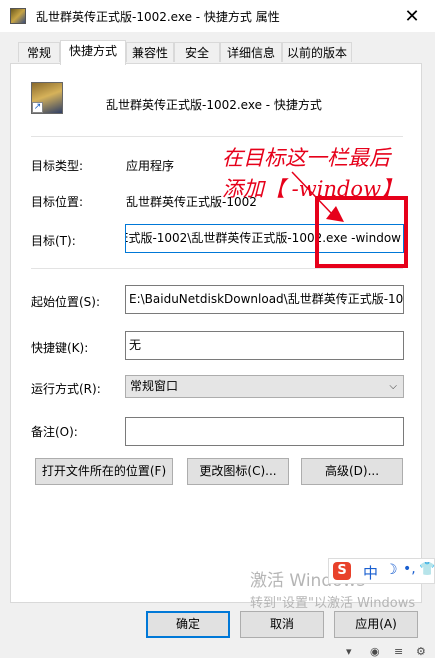 Image resolution: width=435 pixels, height=658 pixels. I want to click on tab-shortcut: 快捷方式, so click(93, 52).